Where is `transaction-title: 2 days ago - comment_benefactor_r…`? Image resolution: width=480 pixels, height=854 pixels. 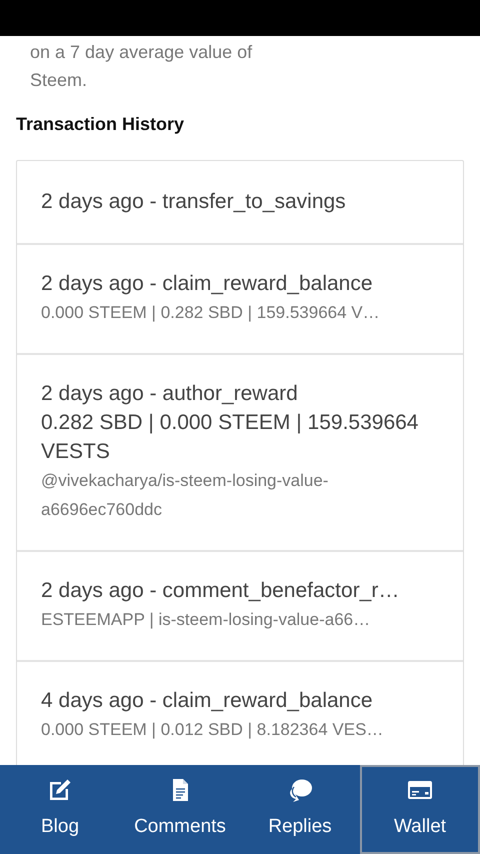 transaction-title: 2 days ago - comment_benefactor_r… is located at coordinates (220, 591).